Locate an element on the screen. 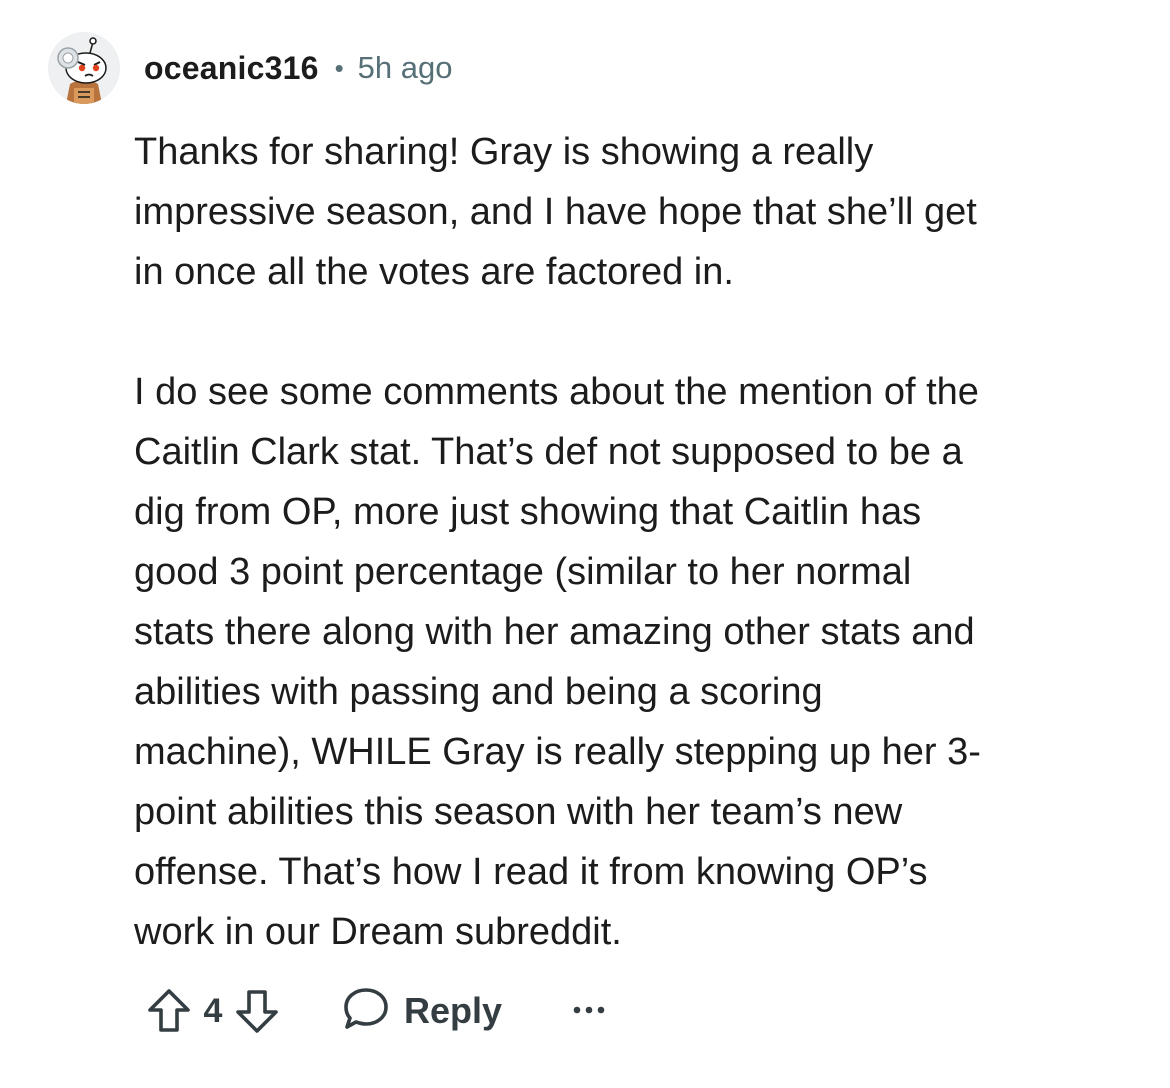 The width and height of the screenshot is (1170, 1088). upvote-arrow-icon is located at coordinates (169, 1011).